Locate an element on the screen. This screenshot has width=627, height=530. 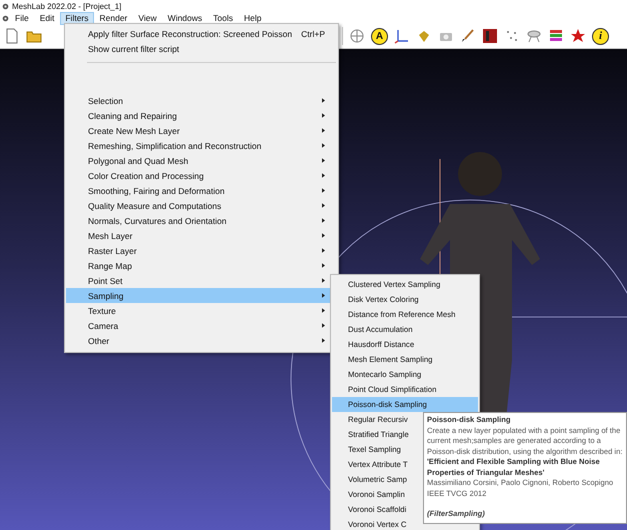
submenu-item: Remeshing, Simplification and Reconstruction is located at coordinates (201, 145).